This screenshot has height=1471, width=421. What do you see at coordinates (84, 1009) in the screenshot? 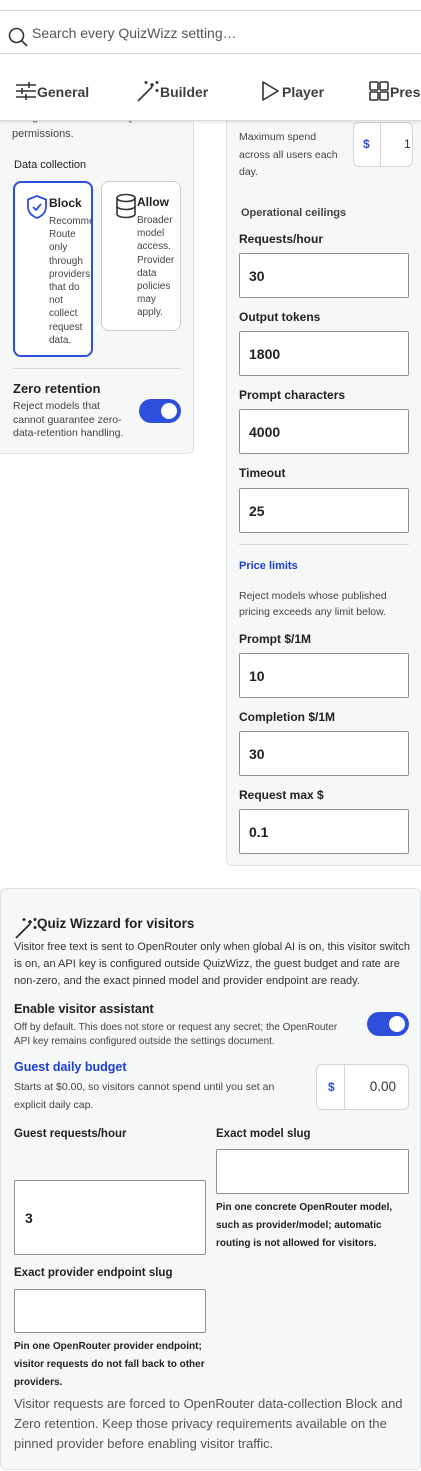
I see `enable-visitor-label: Enable visitor assistant` at bounding box center [84, 1009].